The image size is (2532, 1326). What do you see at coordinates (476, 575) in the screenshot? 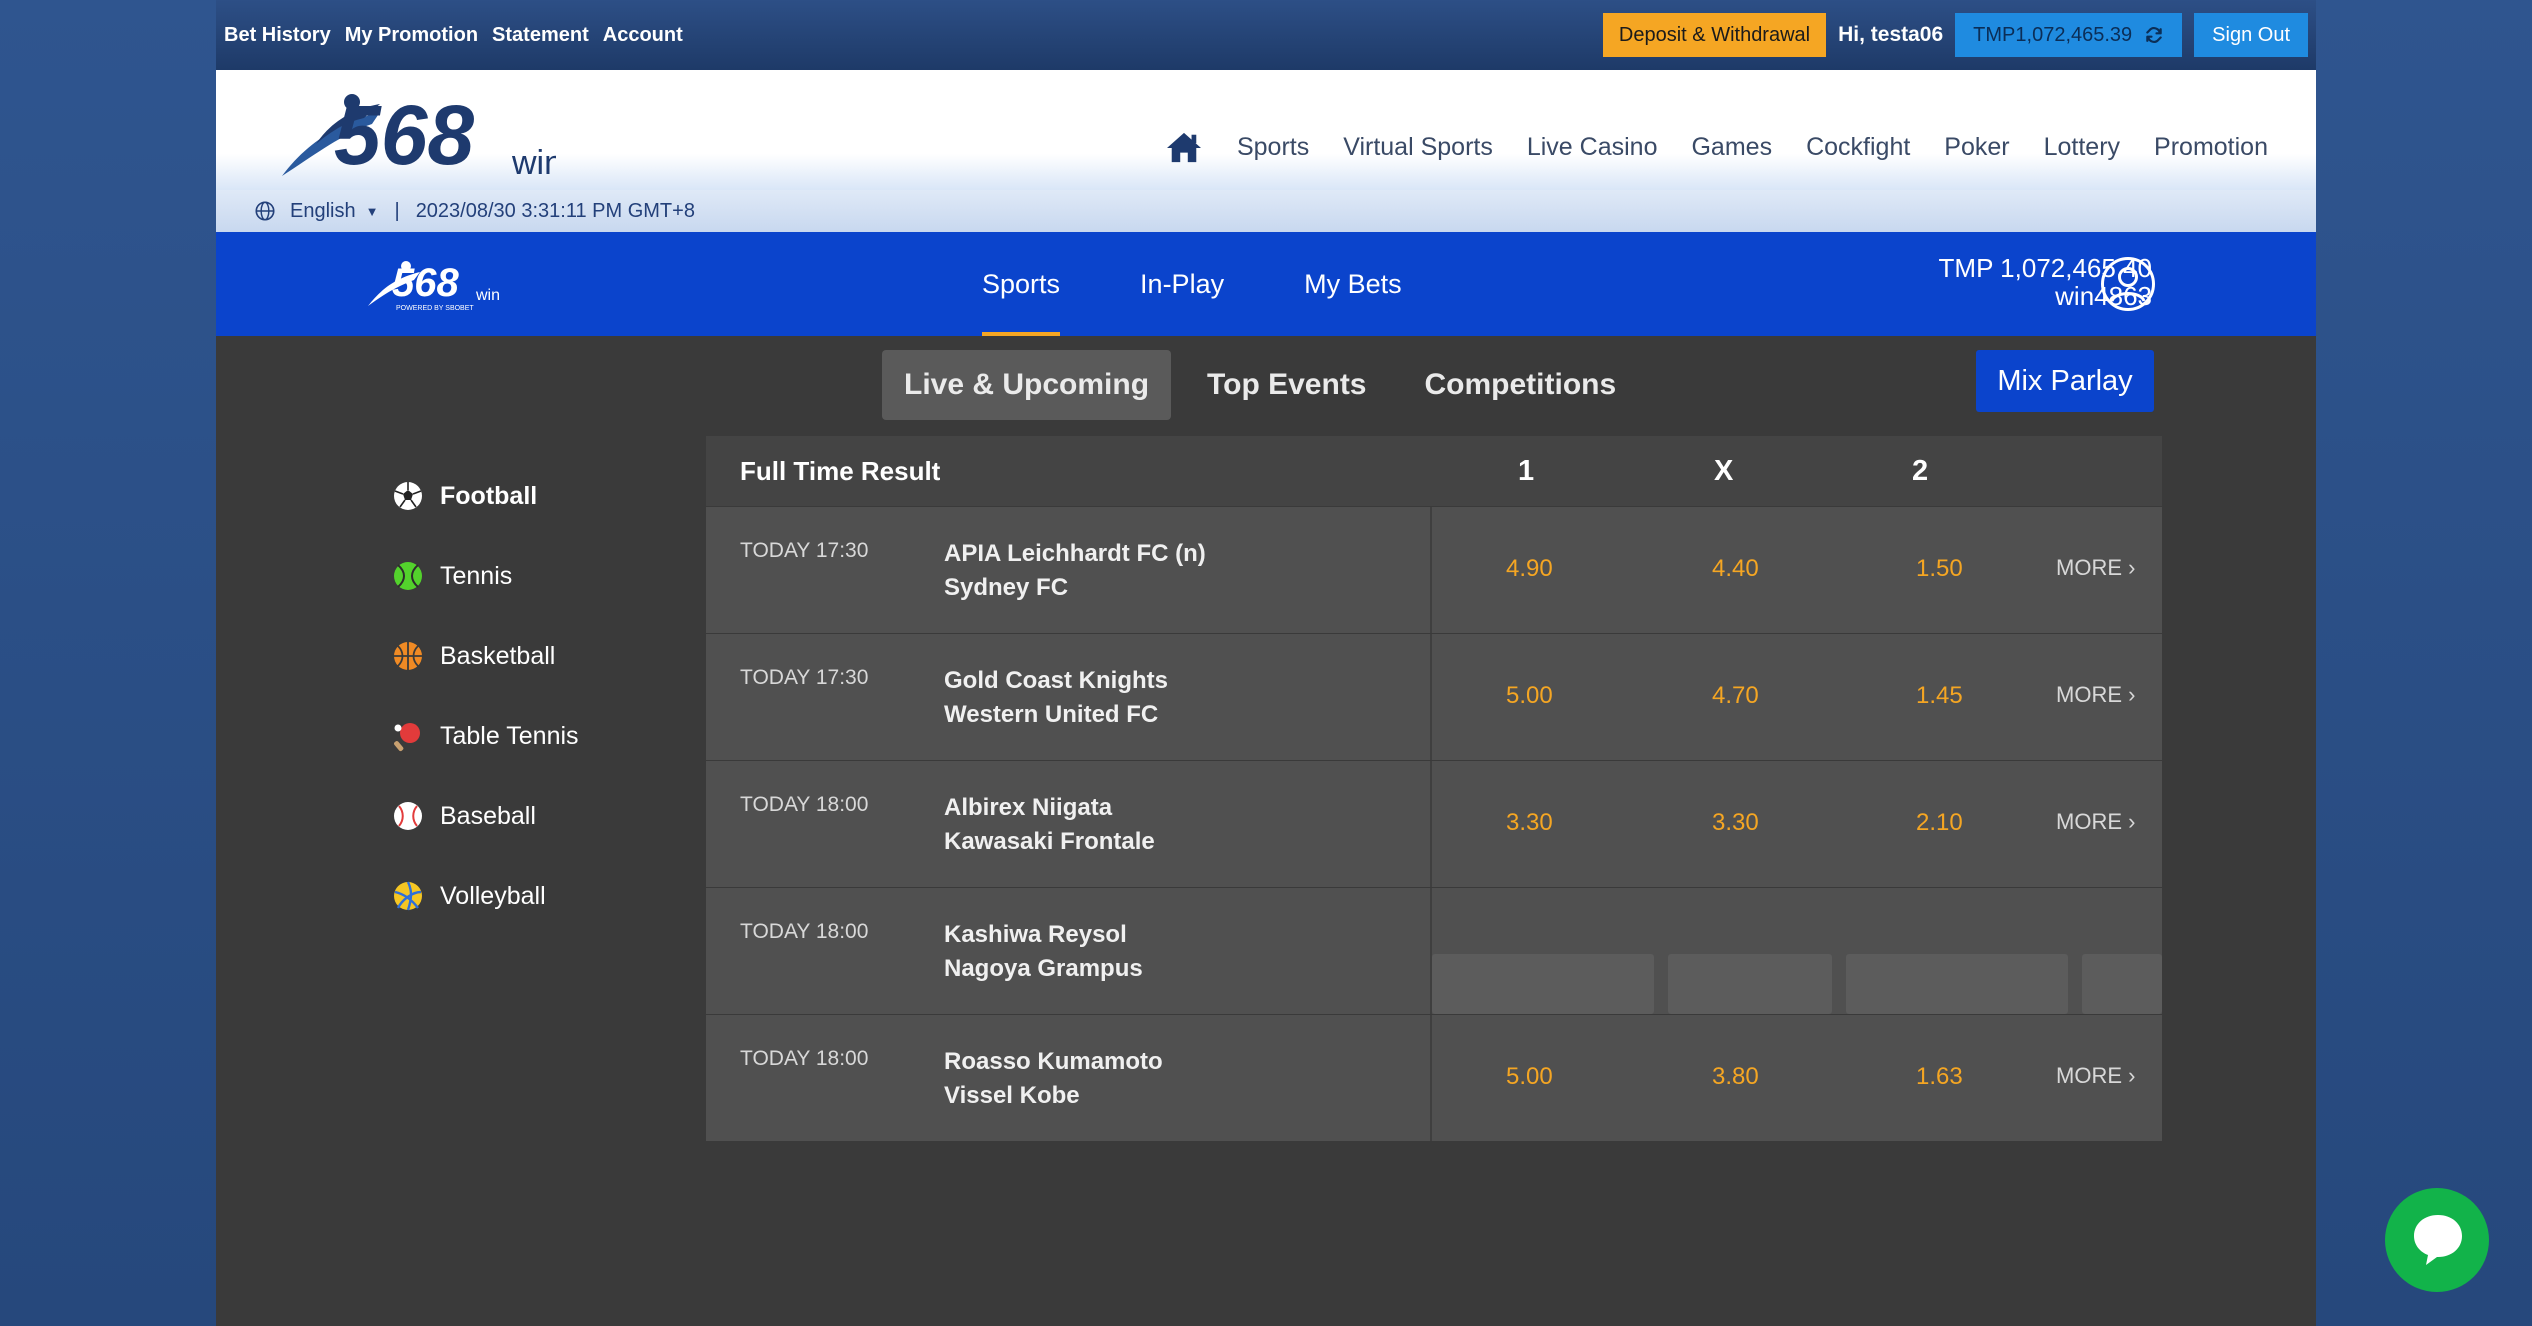
I see `sidebar-item-label: Tennis` at bounding box center [476, 575].